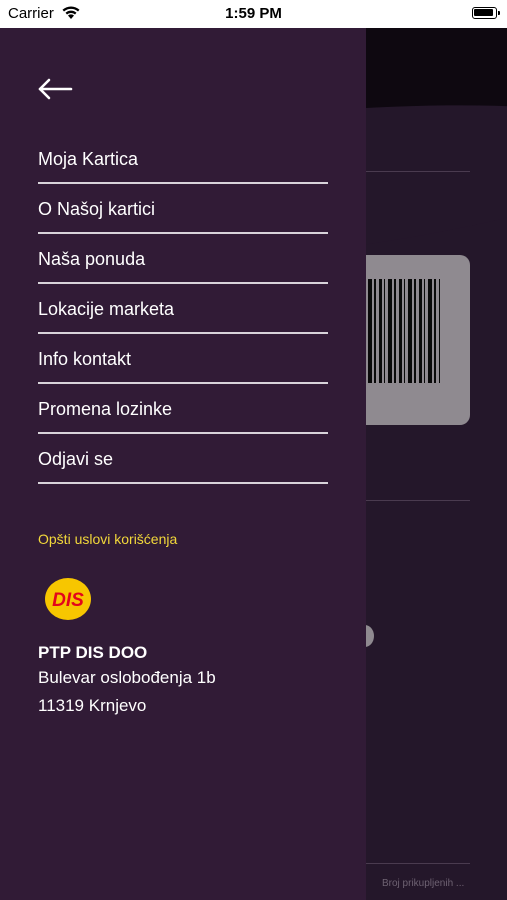 This screenshot has width=507, height=900. I want to click on company-name: PTP DIS DOO, so click(93, 652).